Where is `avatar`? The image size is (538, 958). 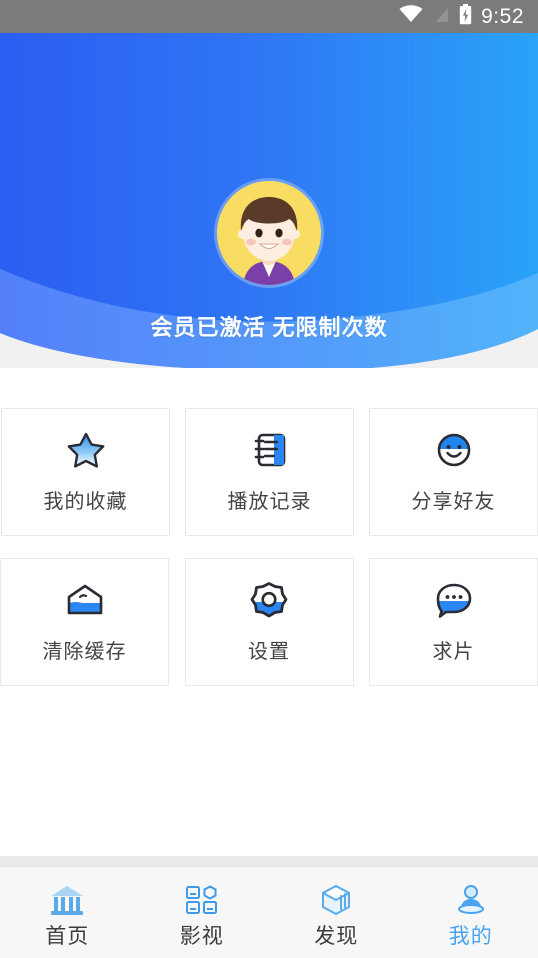
avatar is located at coordinates (269, 233).